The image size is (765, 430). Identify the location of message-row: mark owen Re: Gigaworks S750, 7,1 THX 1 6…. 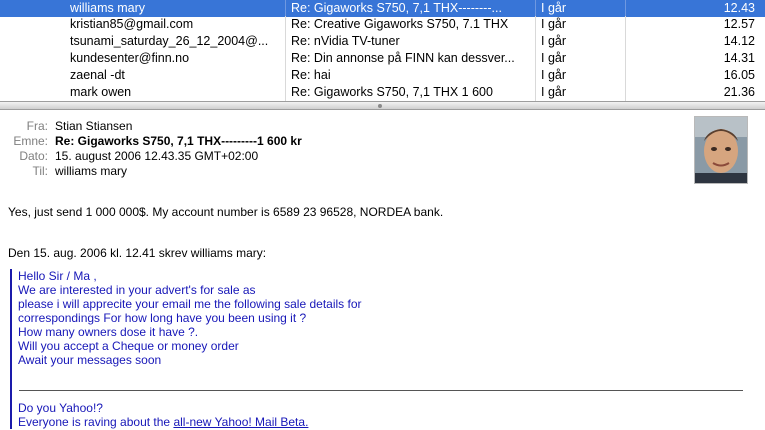
(382, 92).